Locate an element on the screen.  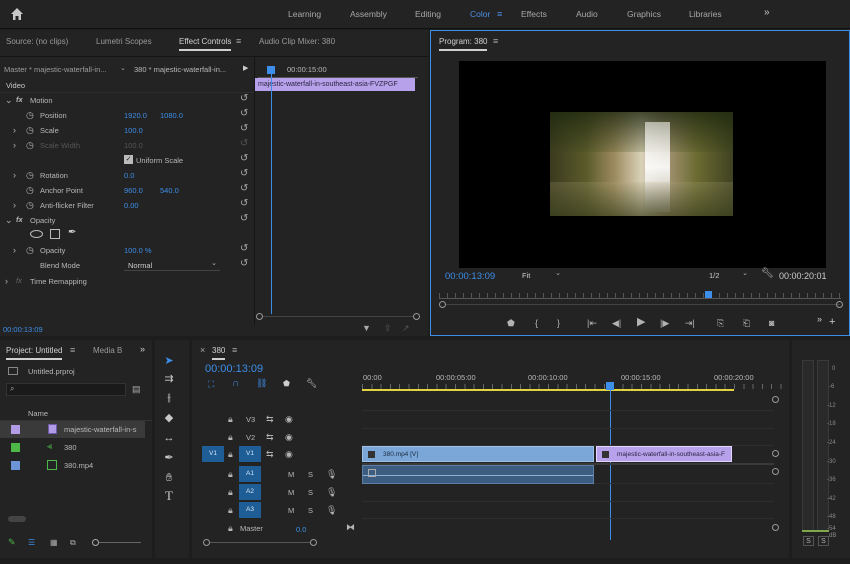
slip-tool-icon: ↔ is located at coordinates (169, 438).